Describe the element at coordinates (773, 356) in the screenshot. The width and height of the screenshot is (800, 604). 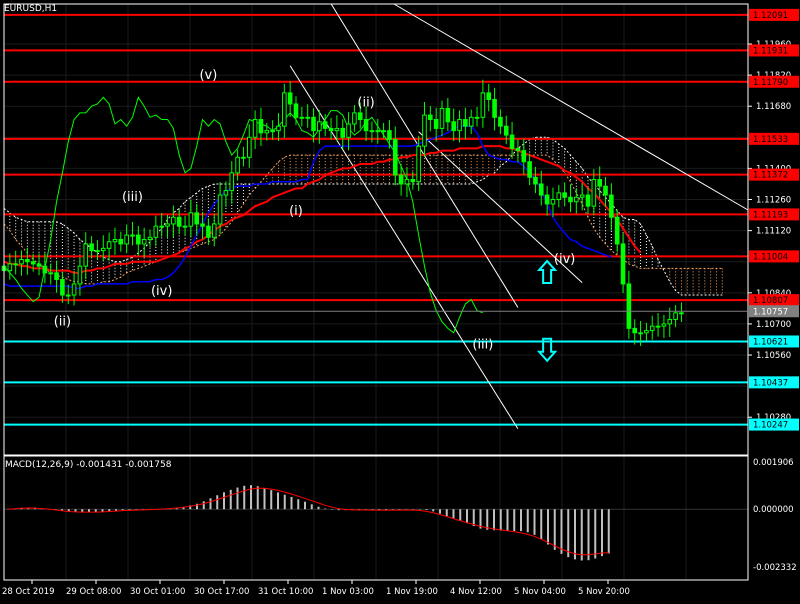
I see `price-axis-label: 1.10560` at that location.